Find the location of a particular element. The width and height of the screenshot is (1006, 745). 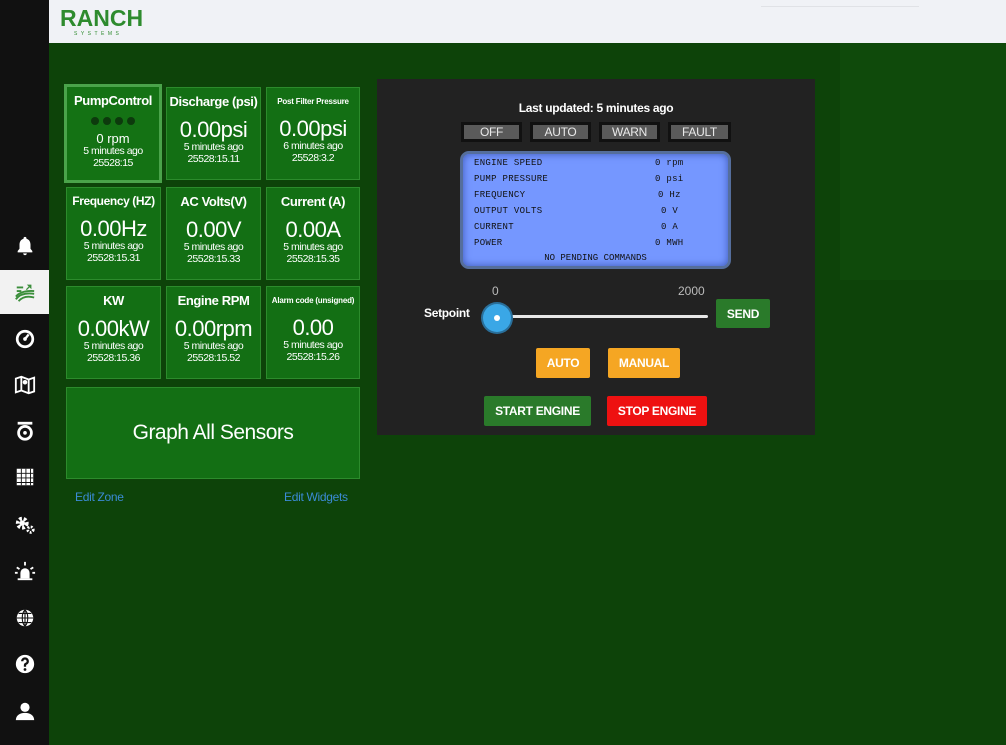

alarm-icon is located at coordinates (24, 571).